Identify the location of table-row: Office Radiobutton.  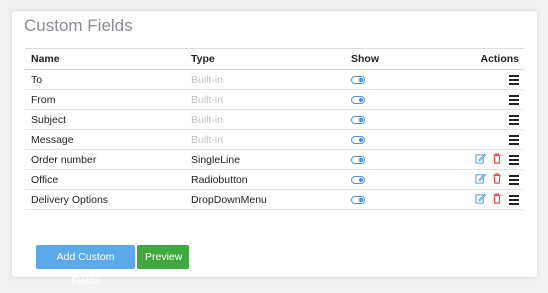
(274, 179).